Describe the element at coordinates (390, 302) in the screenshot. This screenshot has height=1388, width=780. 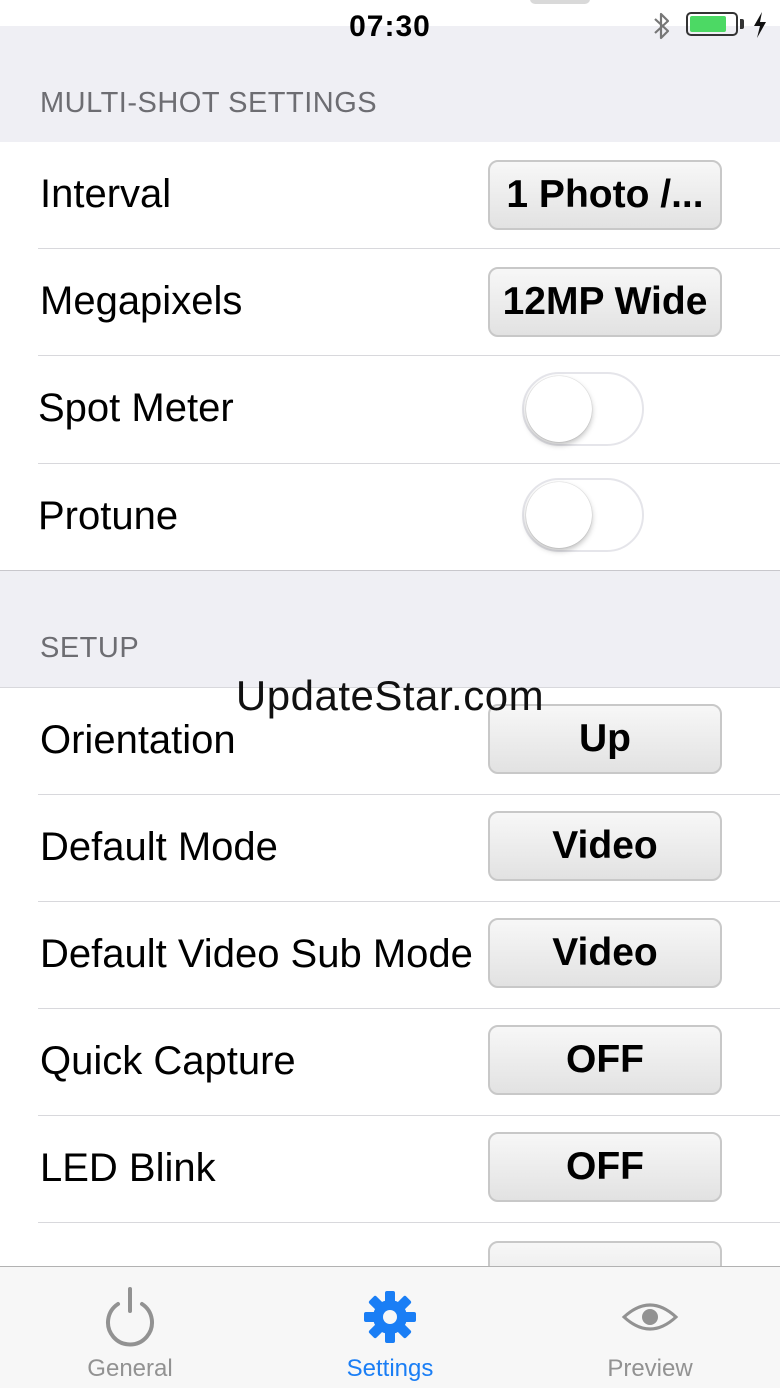
I see `setting-row-megapixels: Megapixels 12MP Wide` at that location.